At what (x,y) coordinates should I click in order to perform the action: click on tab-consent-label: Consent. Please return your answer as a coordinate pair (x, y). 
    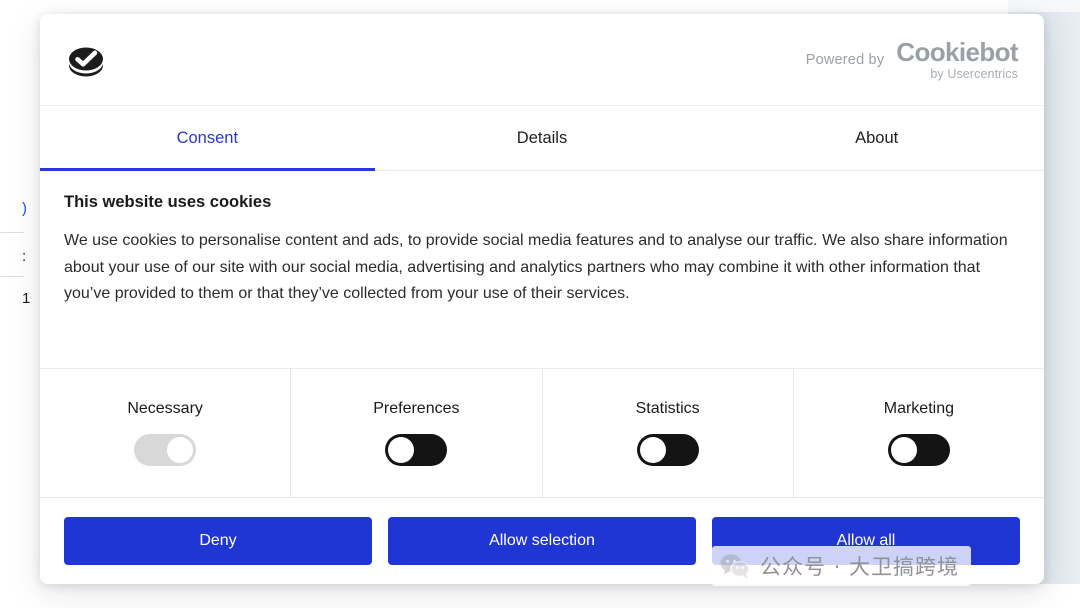
    Looking at the image, I should click on (207, 137).